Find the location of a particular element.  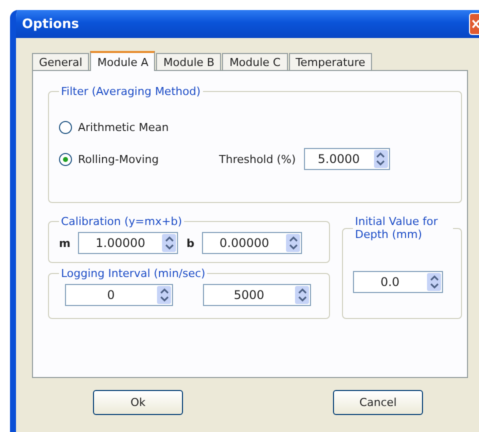

number-field: 0 is located at coordinates (119, 295).